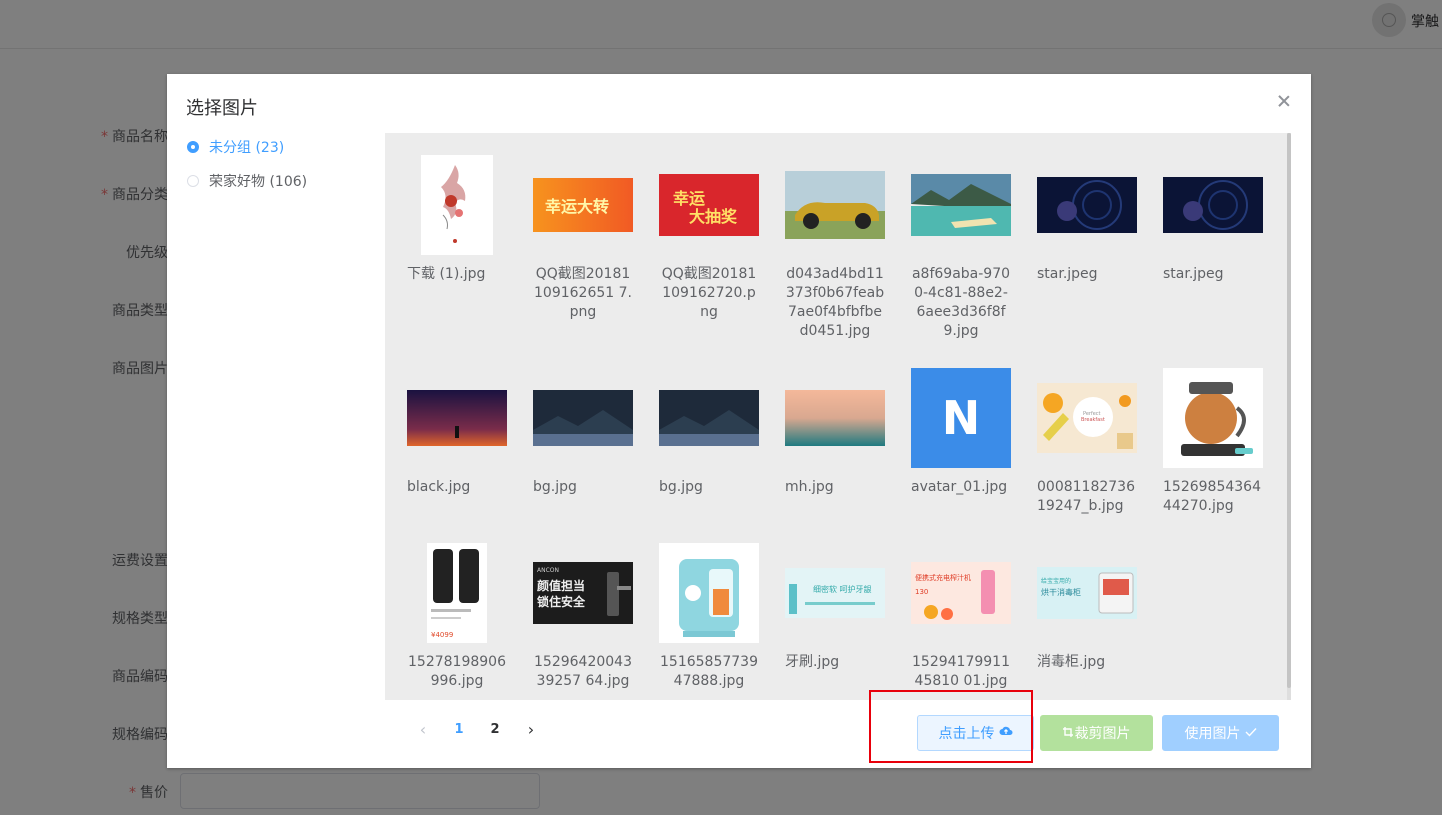  What do you see at coordinates (1284, 101) in the screenshot?
I see `close-icon` at bounding box center [1284, 101].